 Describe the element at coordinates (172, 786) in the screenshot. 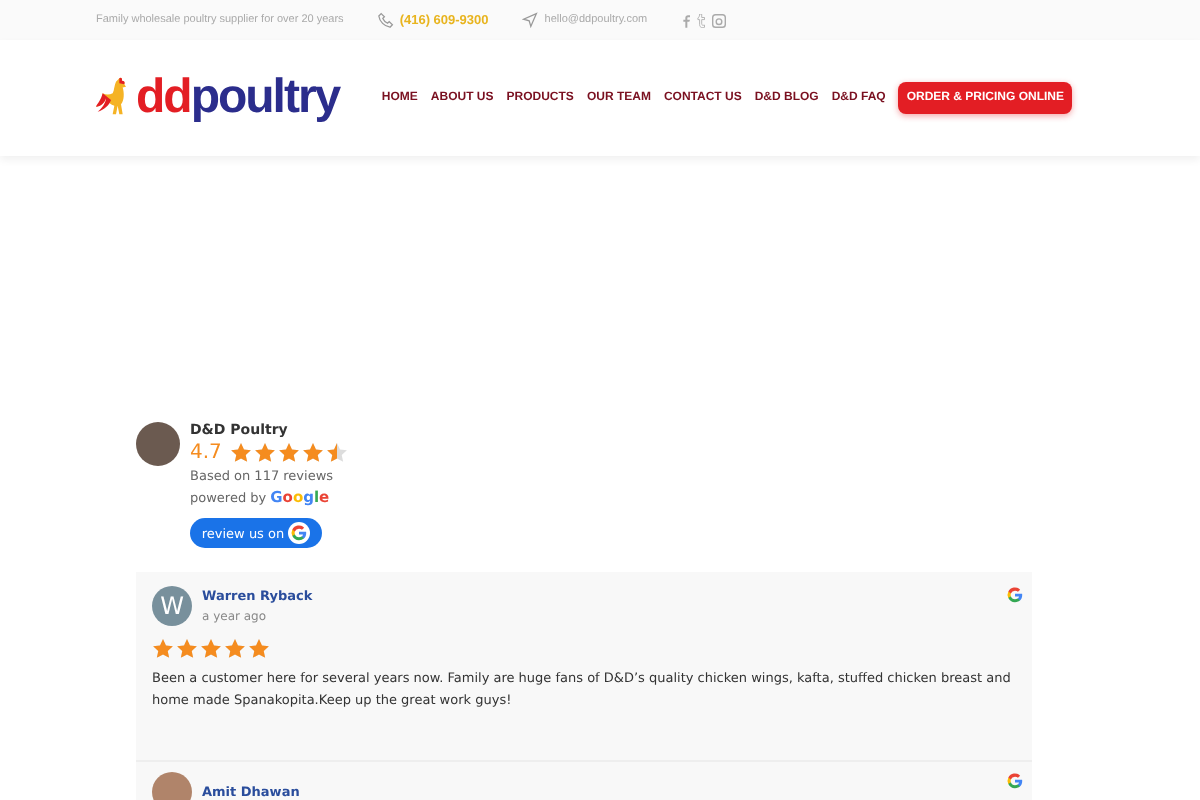

I see `user-avatar` at that location.